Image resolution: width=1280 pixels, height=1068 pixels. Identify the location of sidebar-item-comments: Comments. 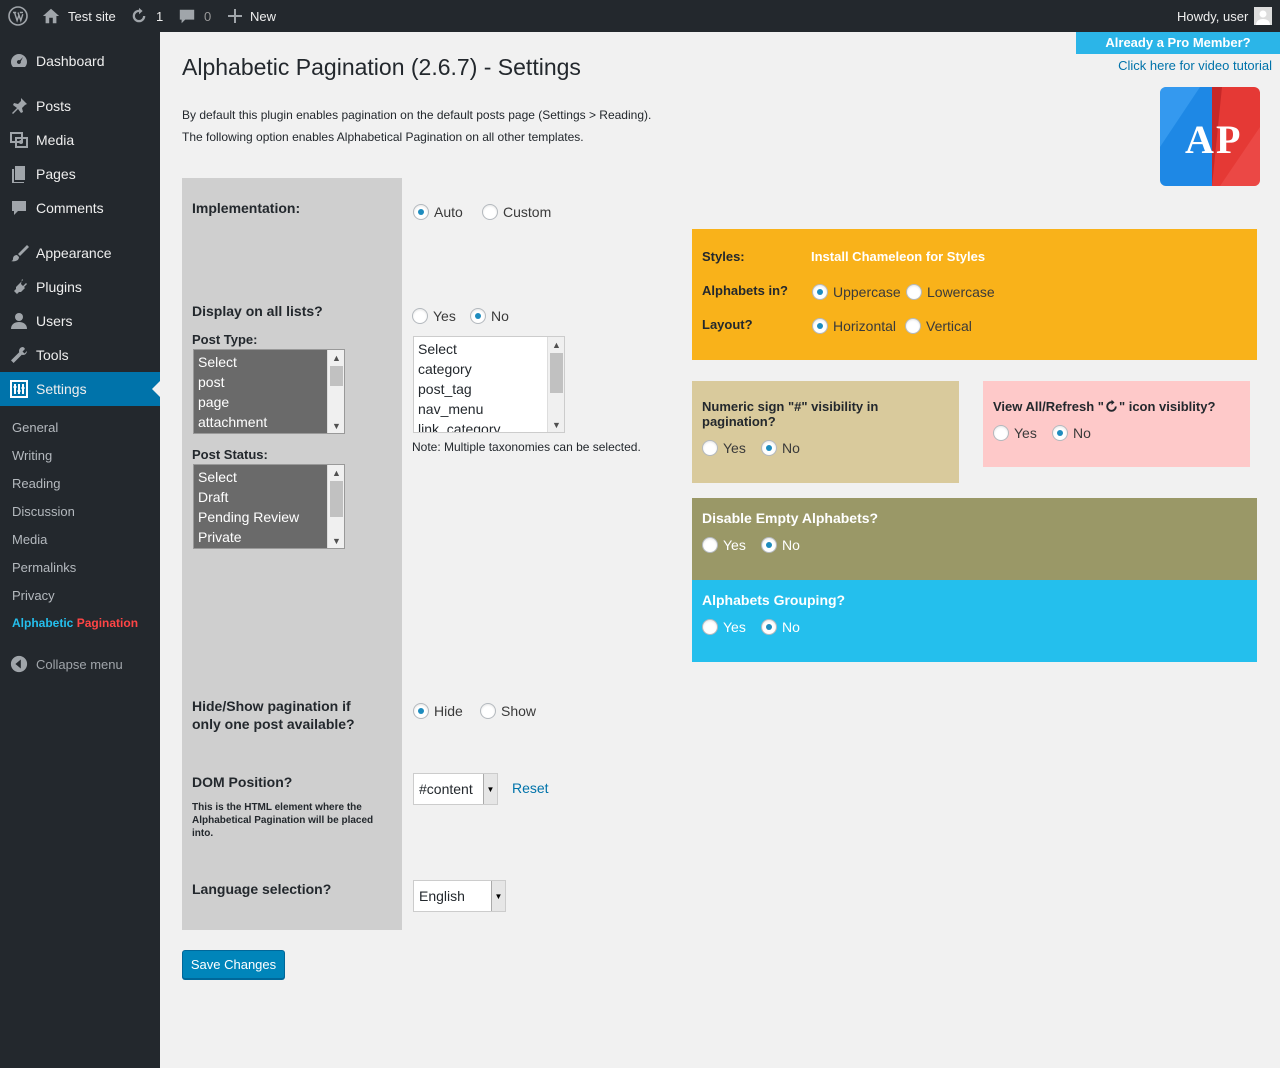
(80, 208).